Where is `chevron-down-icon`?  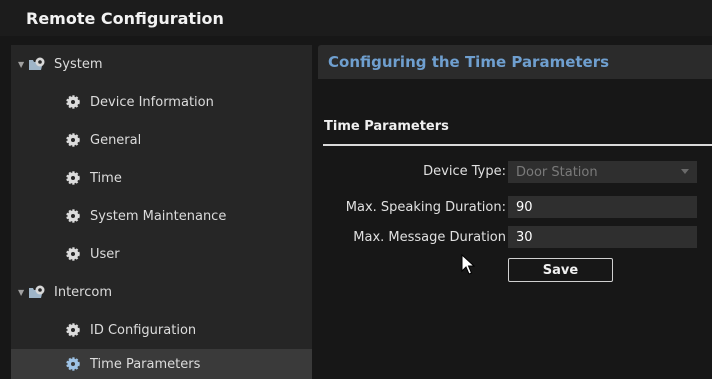 chevron-down-icon is located at coordinates (685, 171).